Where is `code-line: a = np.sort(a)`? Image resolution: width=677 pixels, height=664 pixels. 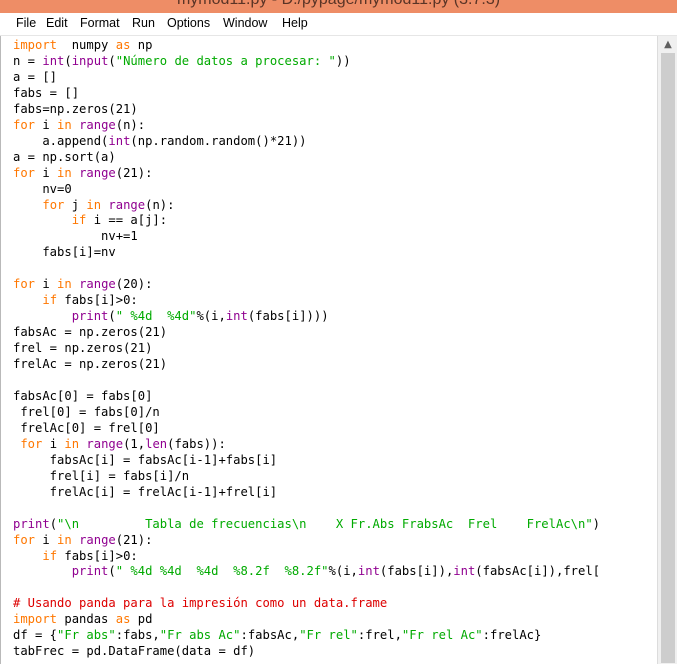 code-line: a = np.sort(a) is located at coordinates (64, 157).